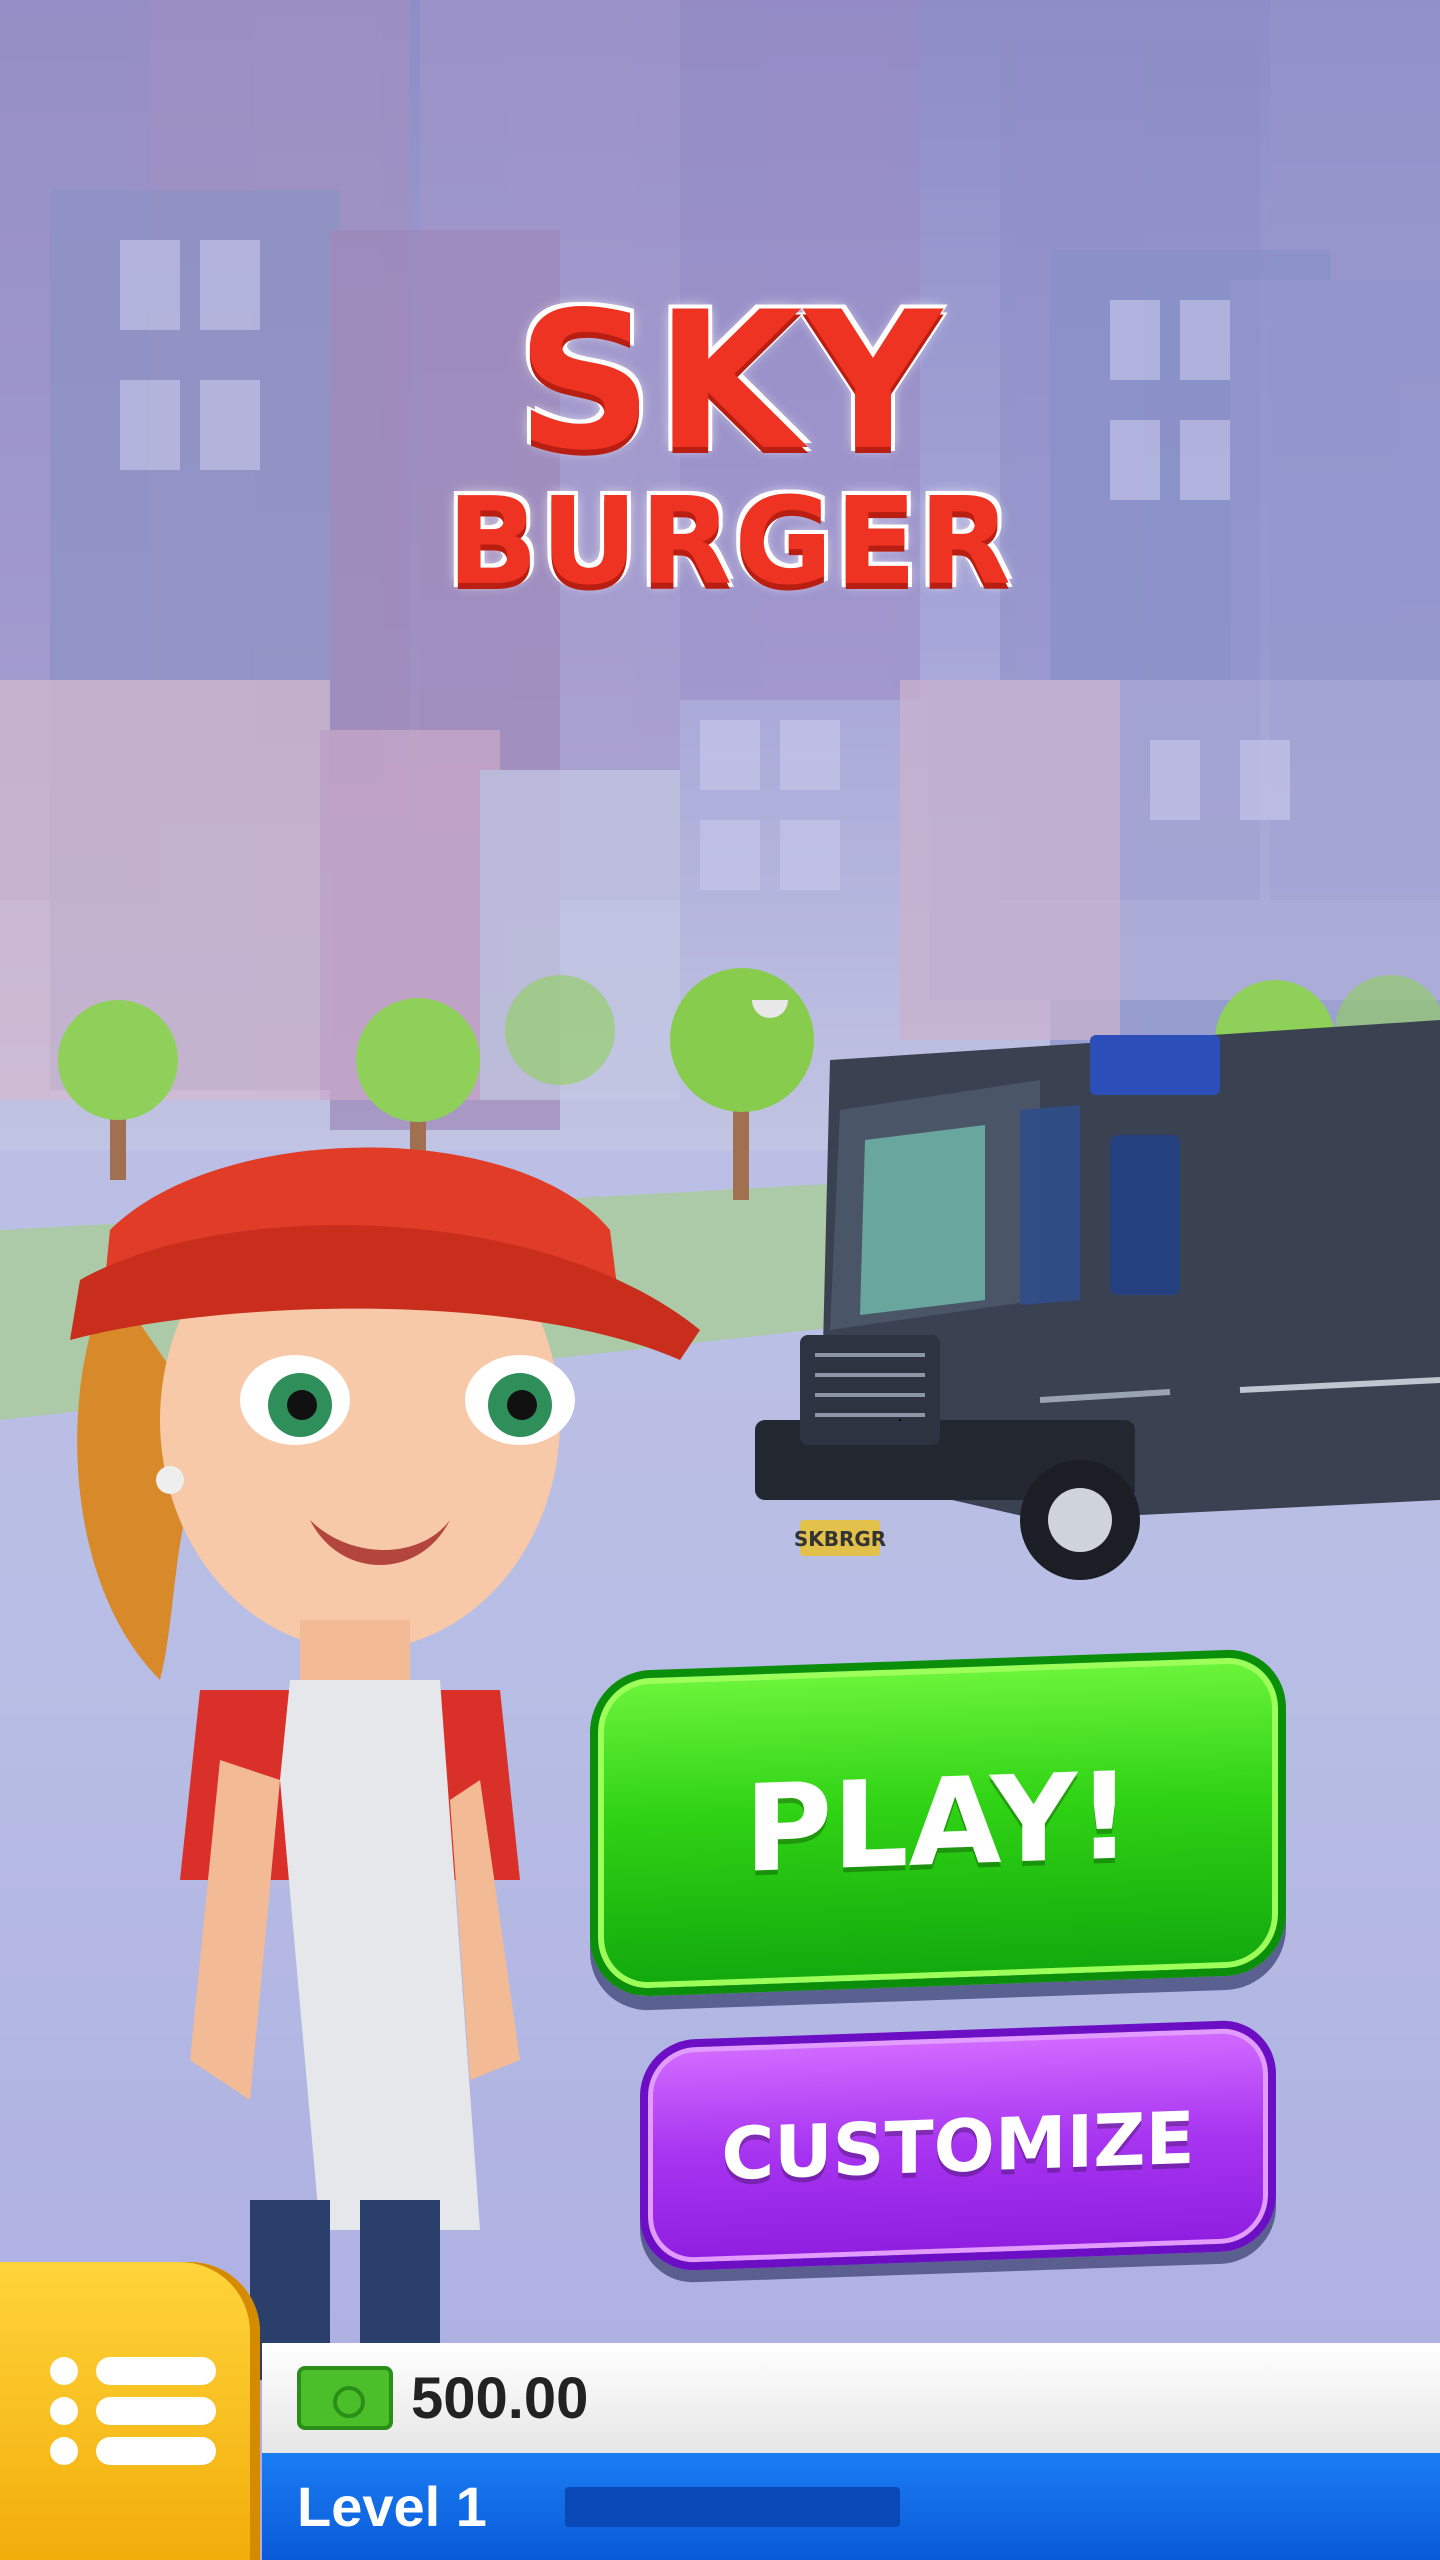 The height and width of the screenshot is (2560, 1440). What do you see at coordinates (155, 2411) in the screenshot?
I see `menu-list-icon` at bounding box center [155, 2411].